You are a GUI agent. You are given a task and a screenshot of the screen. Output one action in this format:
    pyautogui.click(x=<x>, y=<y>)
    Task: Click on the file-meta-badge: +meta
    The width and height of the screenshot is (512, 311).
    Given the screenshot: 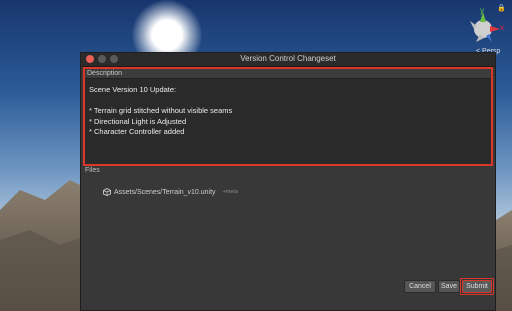 What is the action you would take?
    pyautogui.click(x=230, y=192)
    